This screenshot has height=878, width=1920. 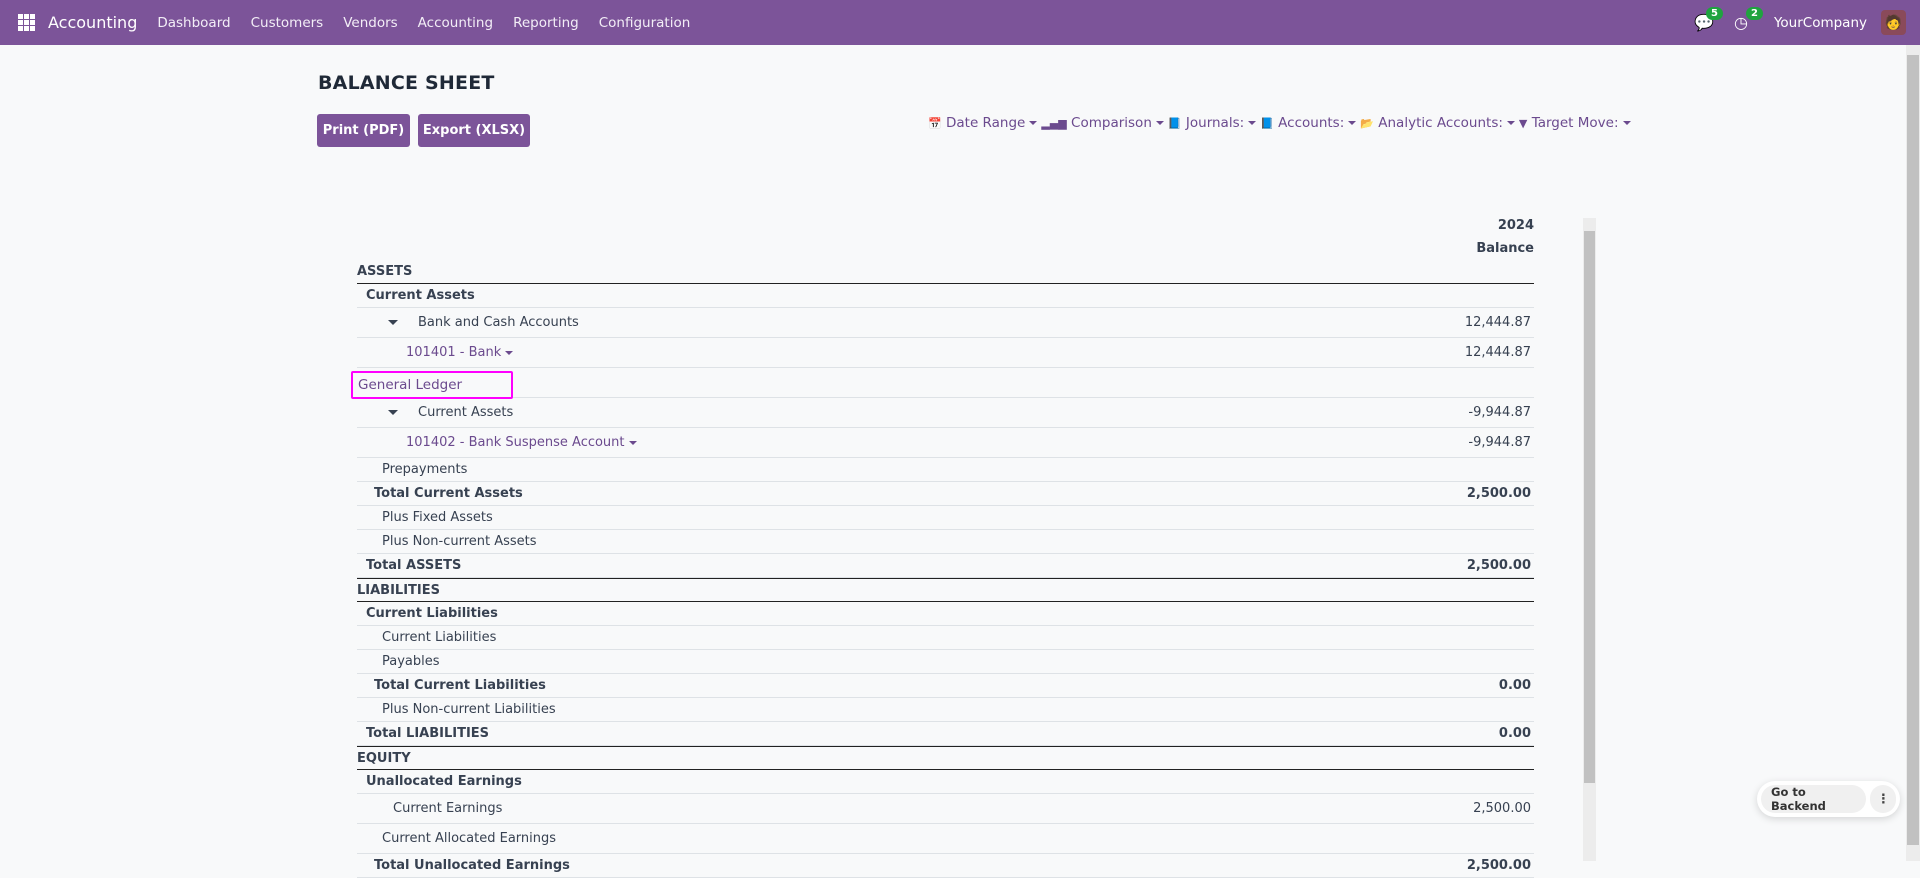 What do you see at coordinates (437, 517) in the screenshot?
I see `row-label: Plus Fixed Assets` at bounding box center [437, 517].